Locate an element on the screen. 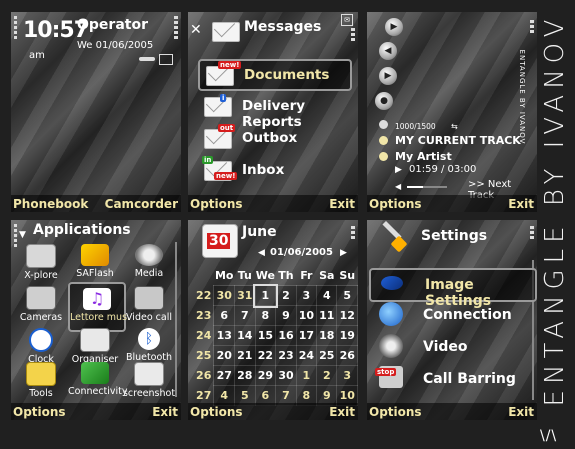 This screenshot has height=449, width=575. video-call-icon is located at coordinates (149, 298).